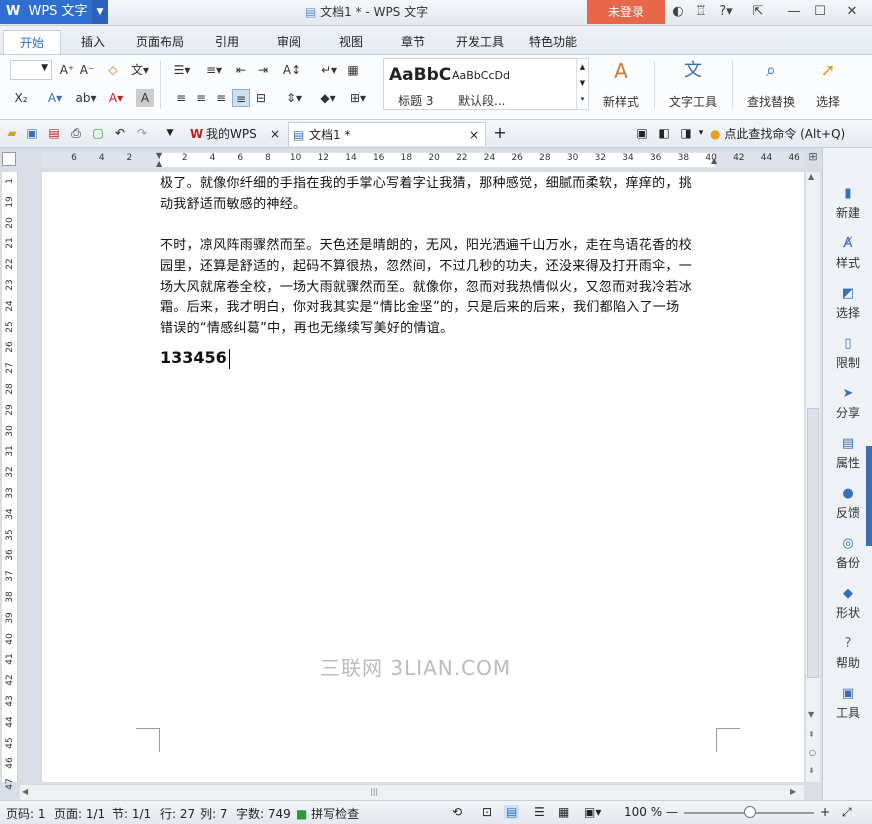  I want to click on right-indent-marker-icon: ▲, so click(715, 160).